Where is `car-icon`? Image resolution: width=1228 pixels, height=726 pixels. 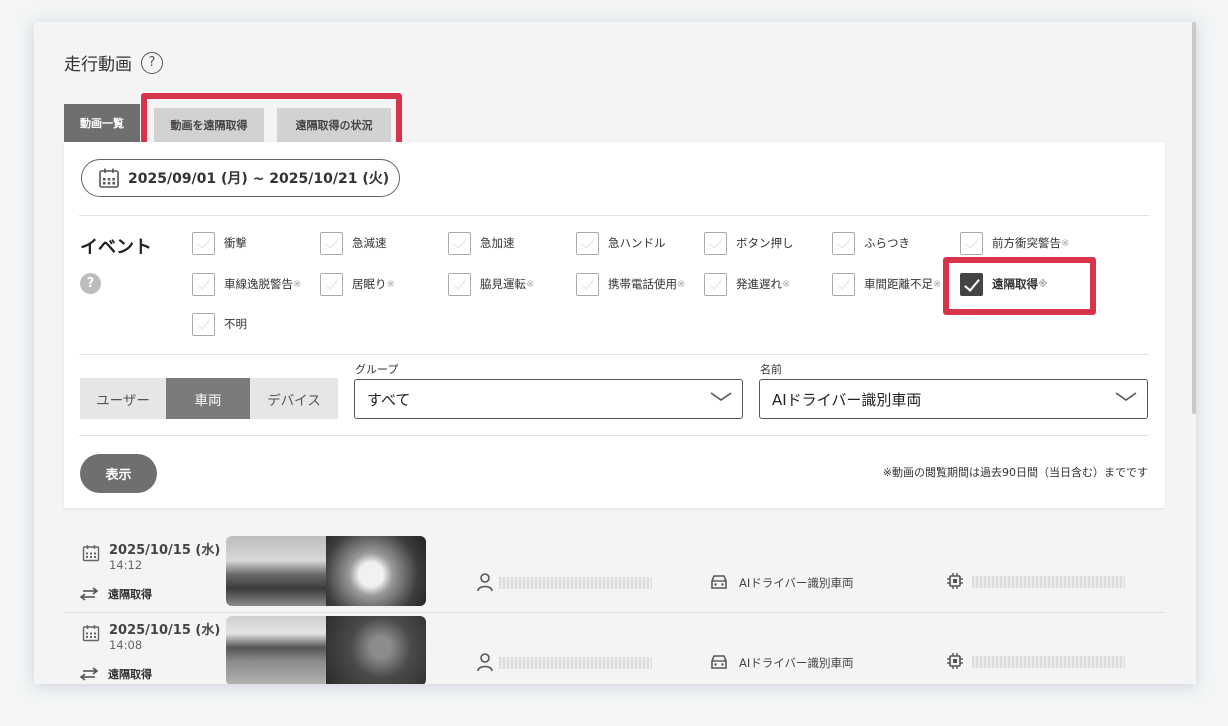
car-icon is located at coordinates (719, 662).